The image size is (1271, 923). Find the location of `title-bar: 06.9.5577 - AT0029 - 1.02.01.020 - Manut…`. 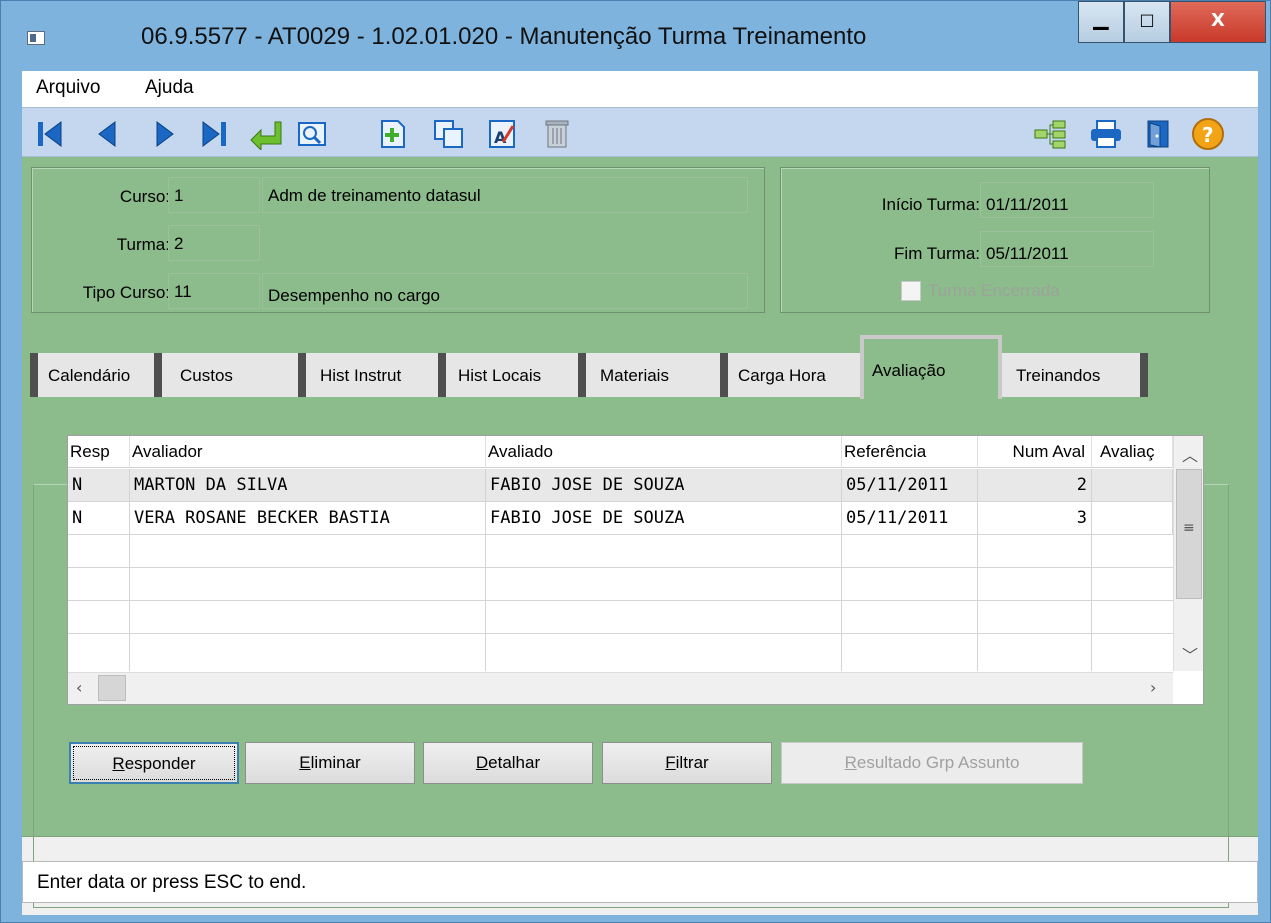

title-bar: 06.9.5577 - AT0029 - 1.02.01.020 - Manut… is located at coordinates (635, 36).